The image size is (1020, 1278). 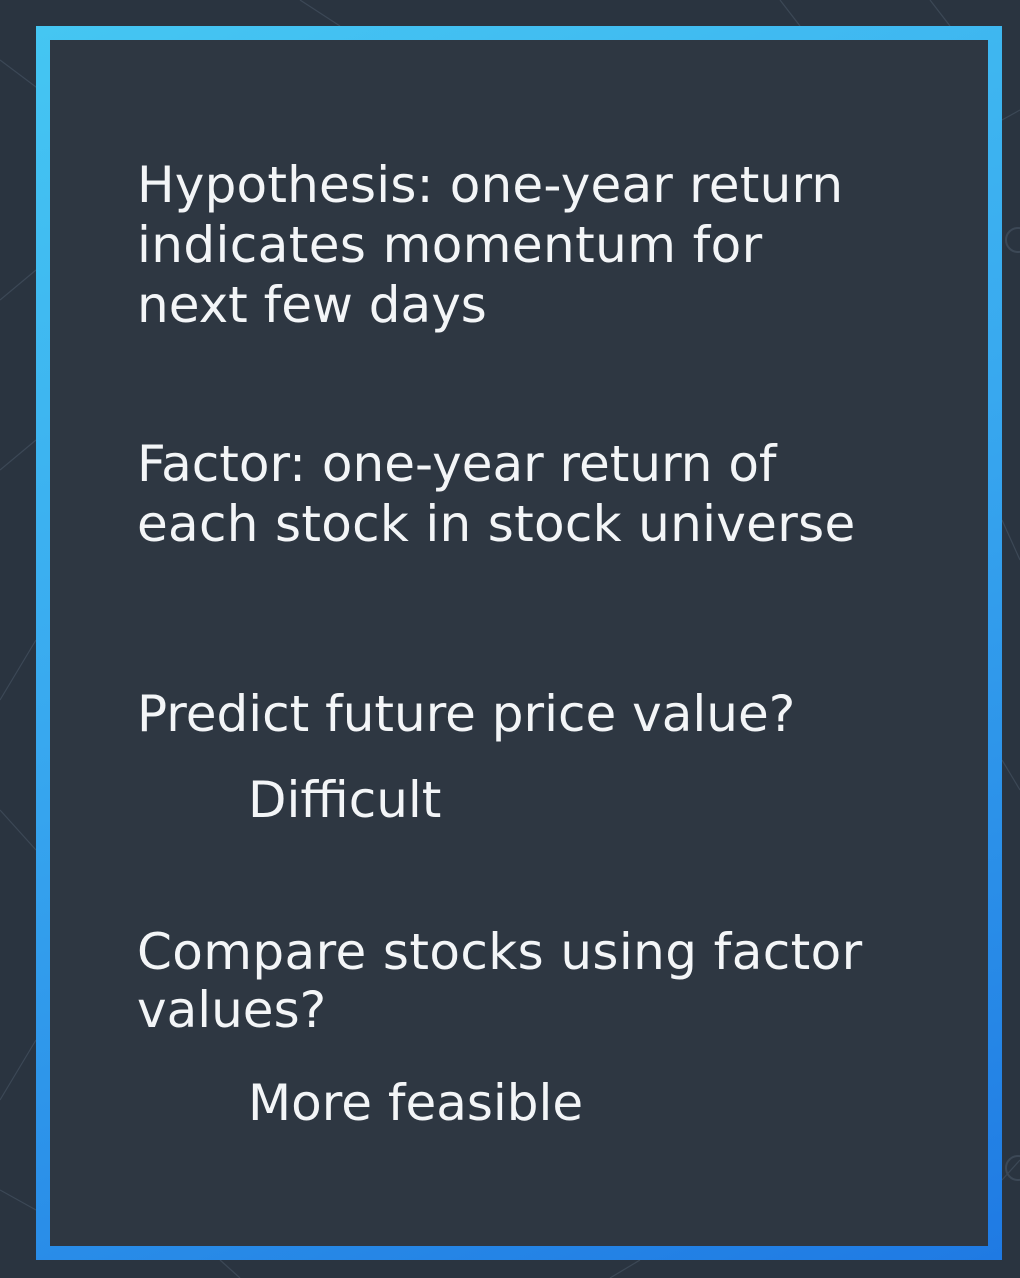 What do you see at coordinates (466, 714) in the screenshot?
I see `predict-question: Predict future price value?` at bounding box center [466, 714].